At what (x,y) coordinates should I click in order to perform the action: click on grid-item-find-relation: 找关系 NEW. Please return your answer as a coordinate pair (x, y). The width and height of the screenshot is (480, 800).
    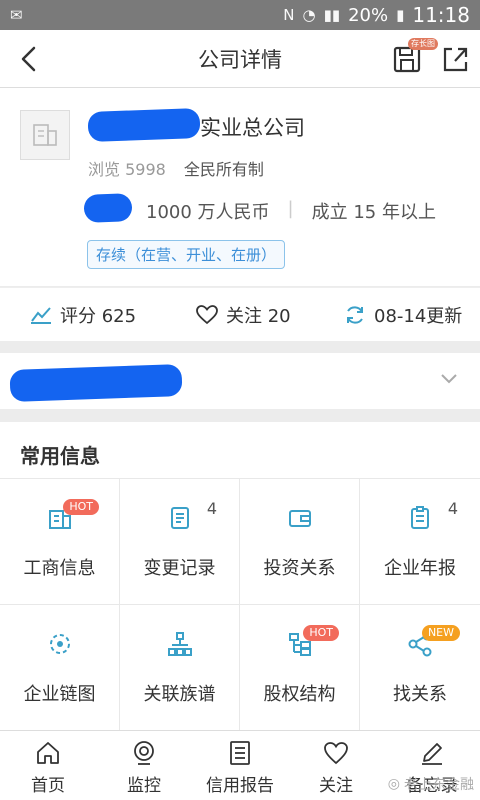
    Looking at the image, I should click on (420, 668).